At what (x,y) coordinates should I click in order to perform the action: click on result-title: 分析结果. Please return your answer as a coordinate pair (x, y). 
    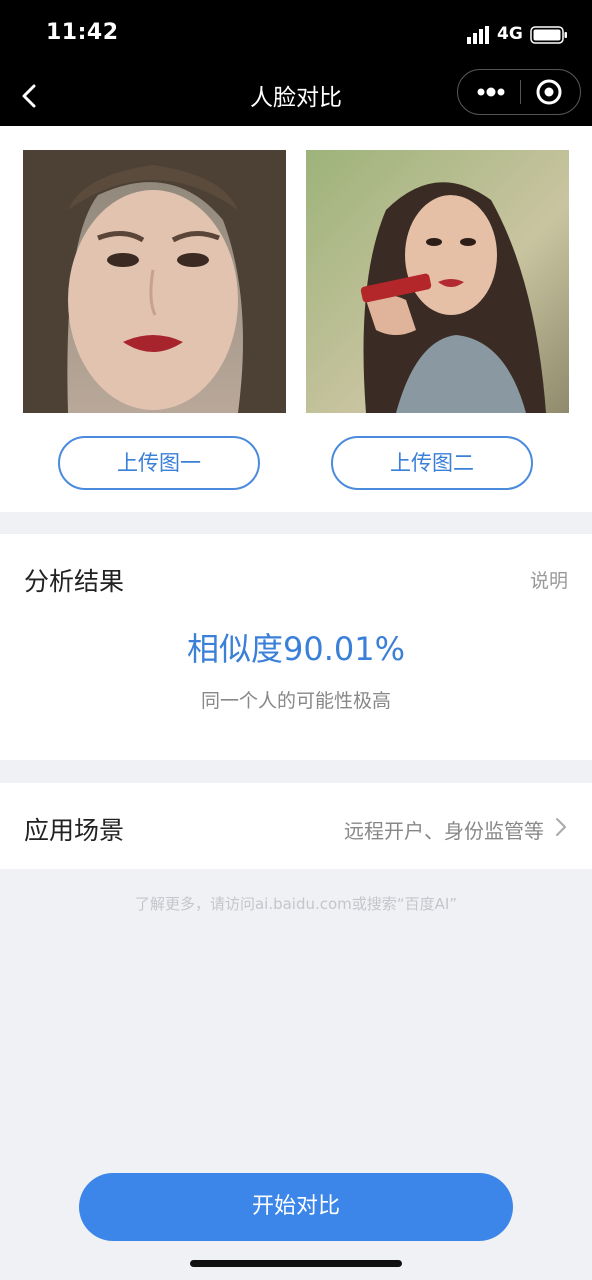
    Looking at the image, I should click on (74, 581).